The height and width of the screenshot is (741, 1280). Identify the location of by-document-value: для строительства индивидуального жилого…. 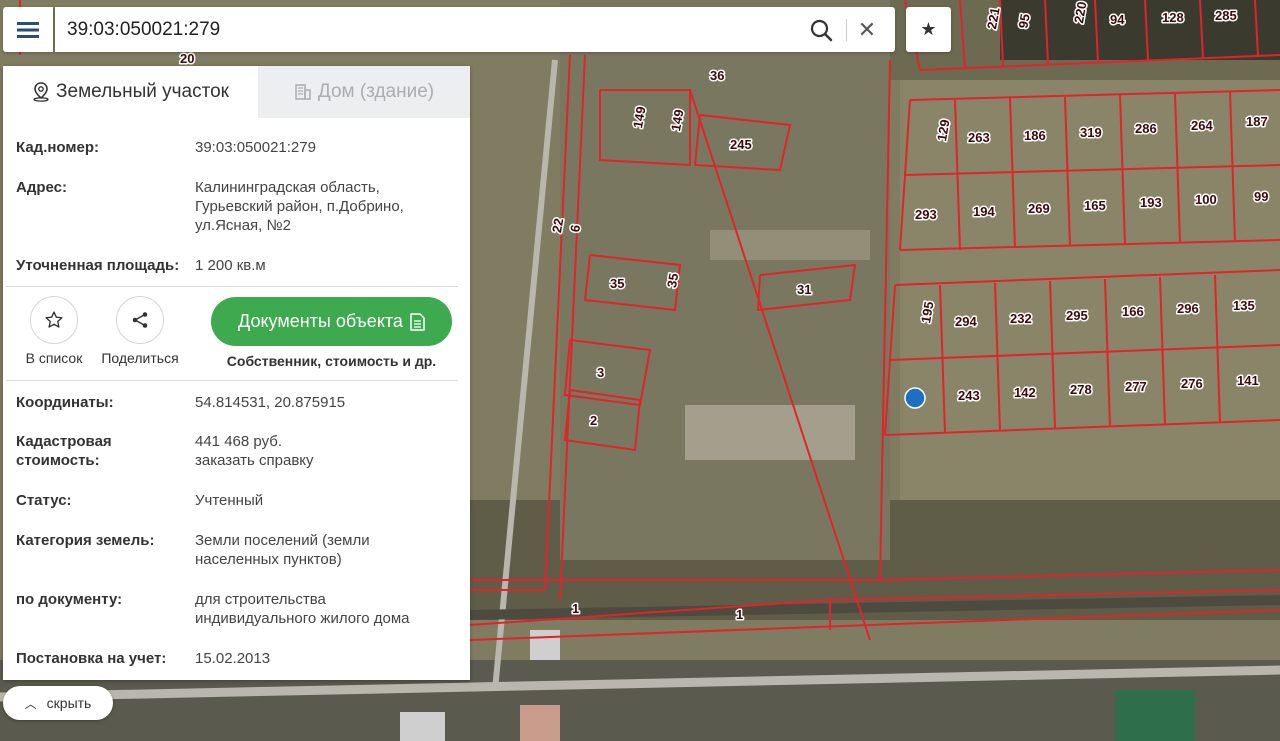
(302, 609).